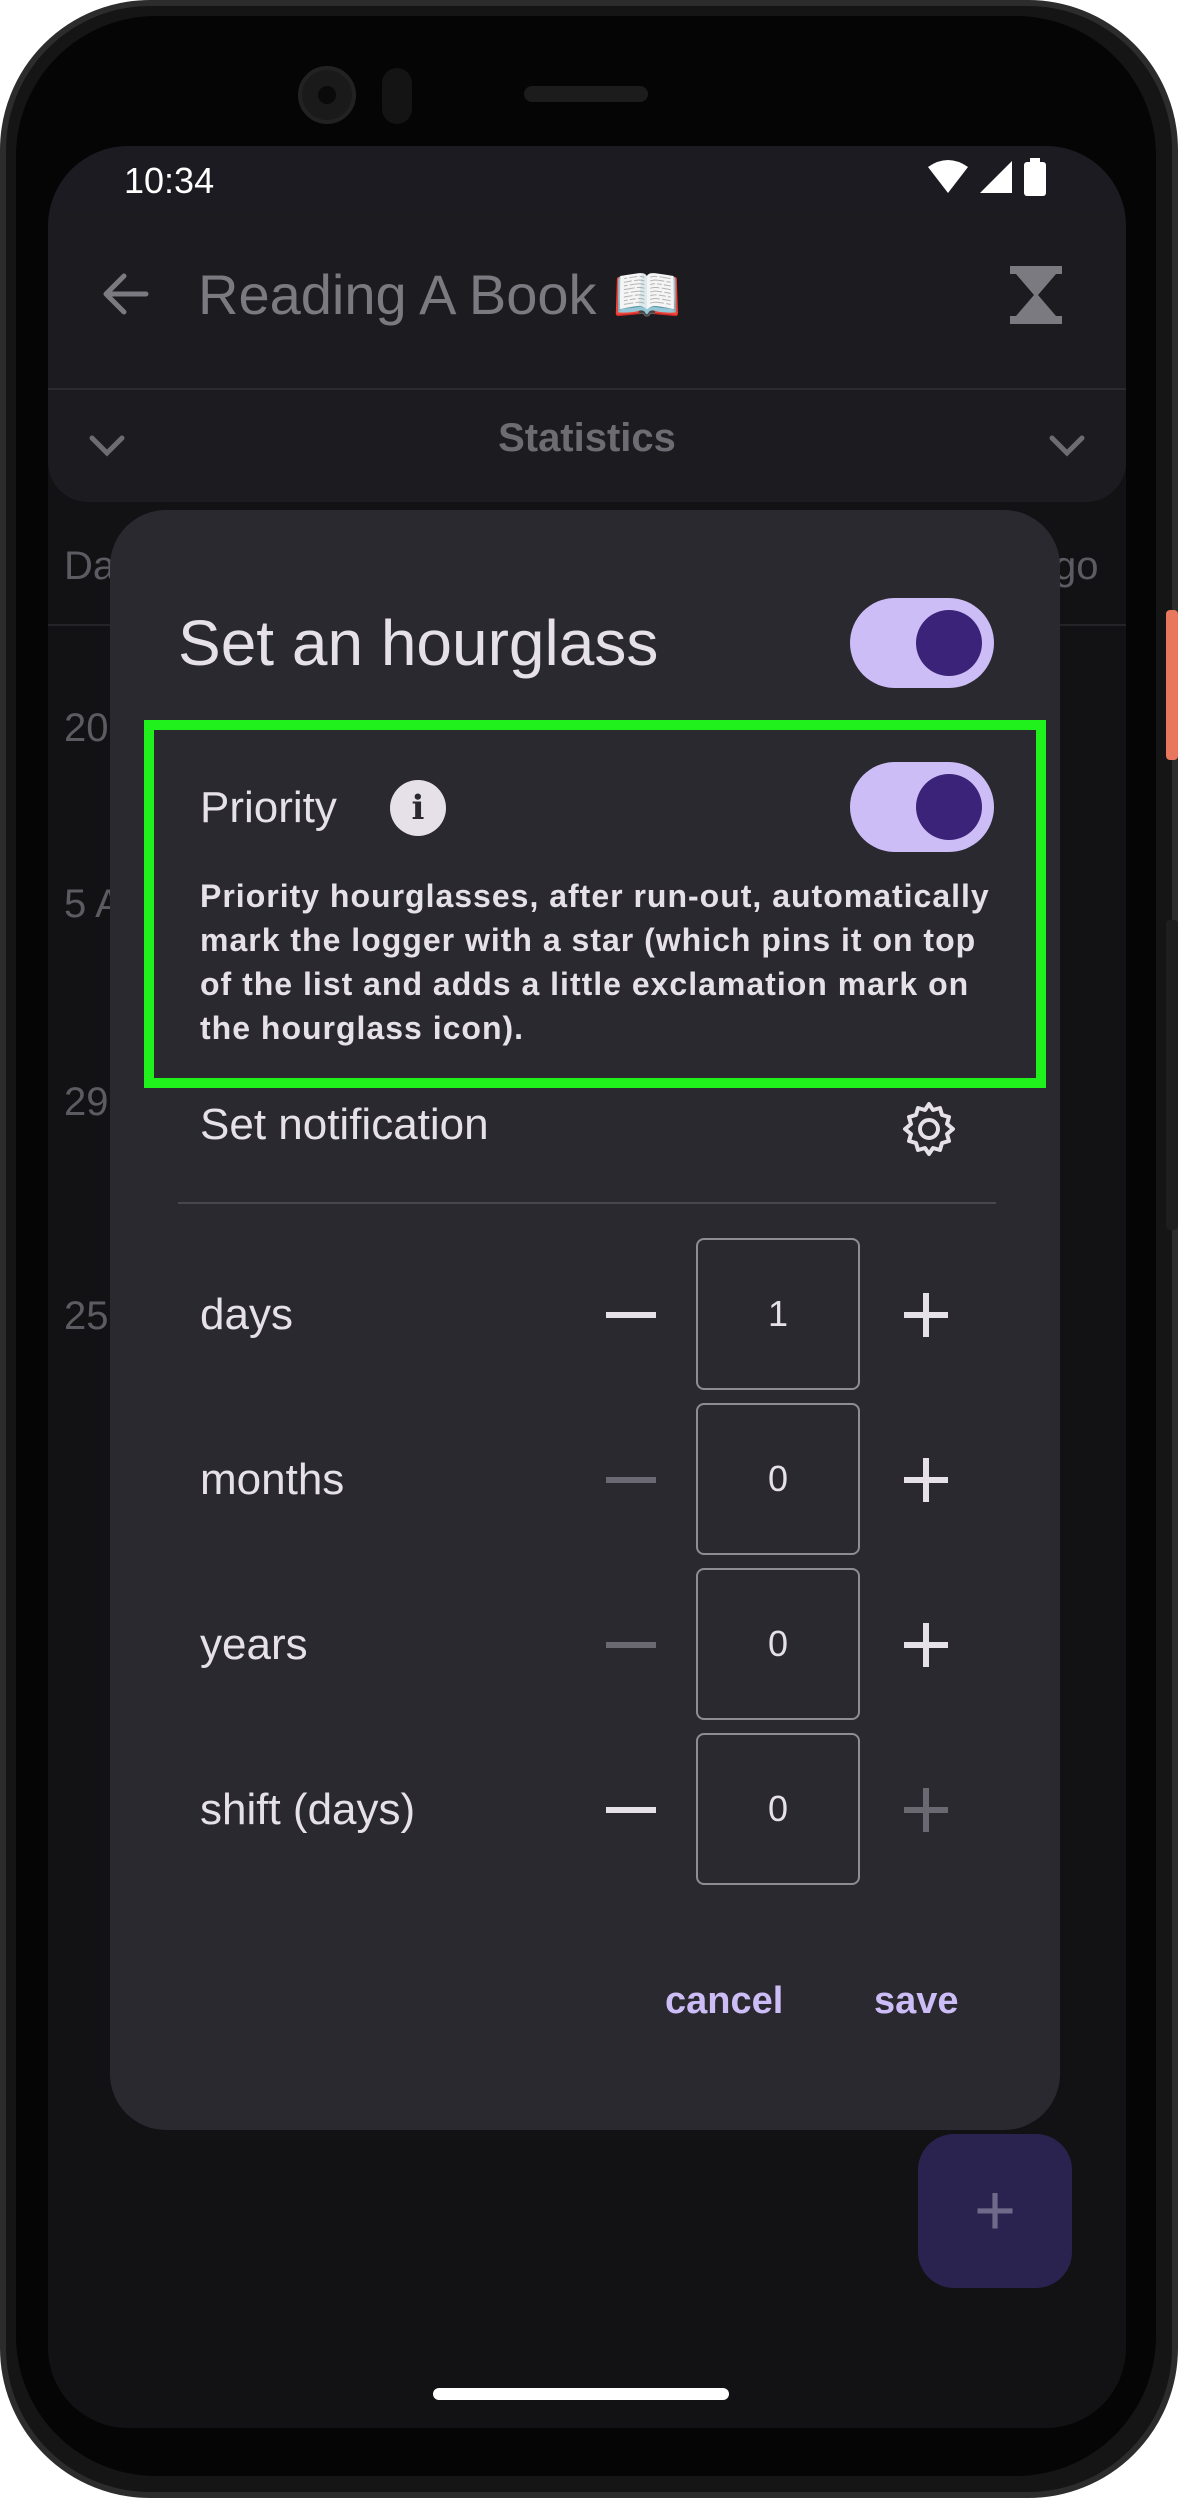 The height and width of the screenshot is (2498, 1178). Describe the element at coordinates (778, 1644) in the screenshot. I see `years-value-input: 0` at that location.